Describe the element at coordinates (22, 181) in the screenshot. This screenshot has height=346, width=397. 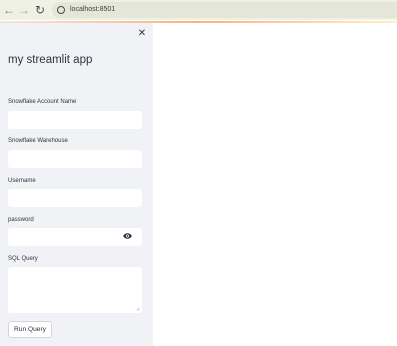
I see `username-label: Username` at that location.